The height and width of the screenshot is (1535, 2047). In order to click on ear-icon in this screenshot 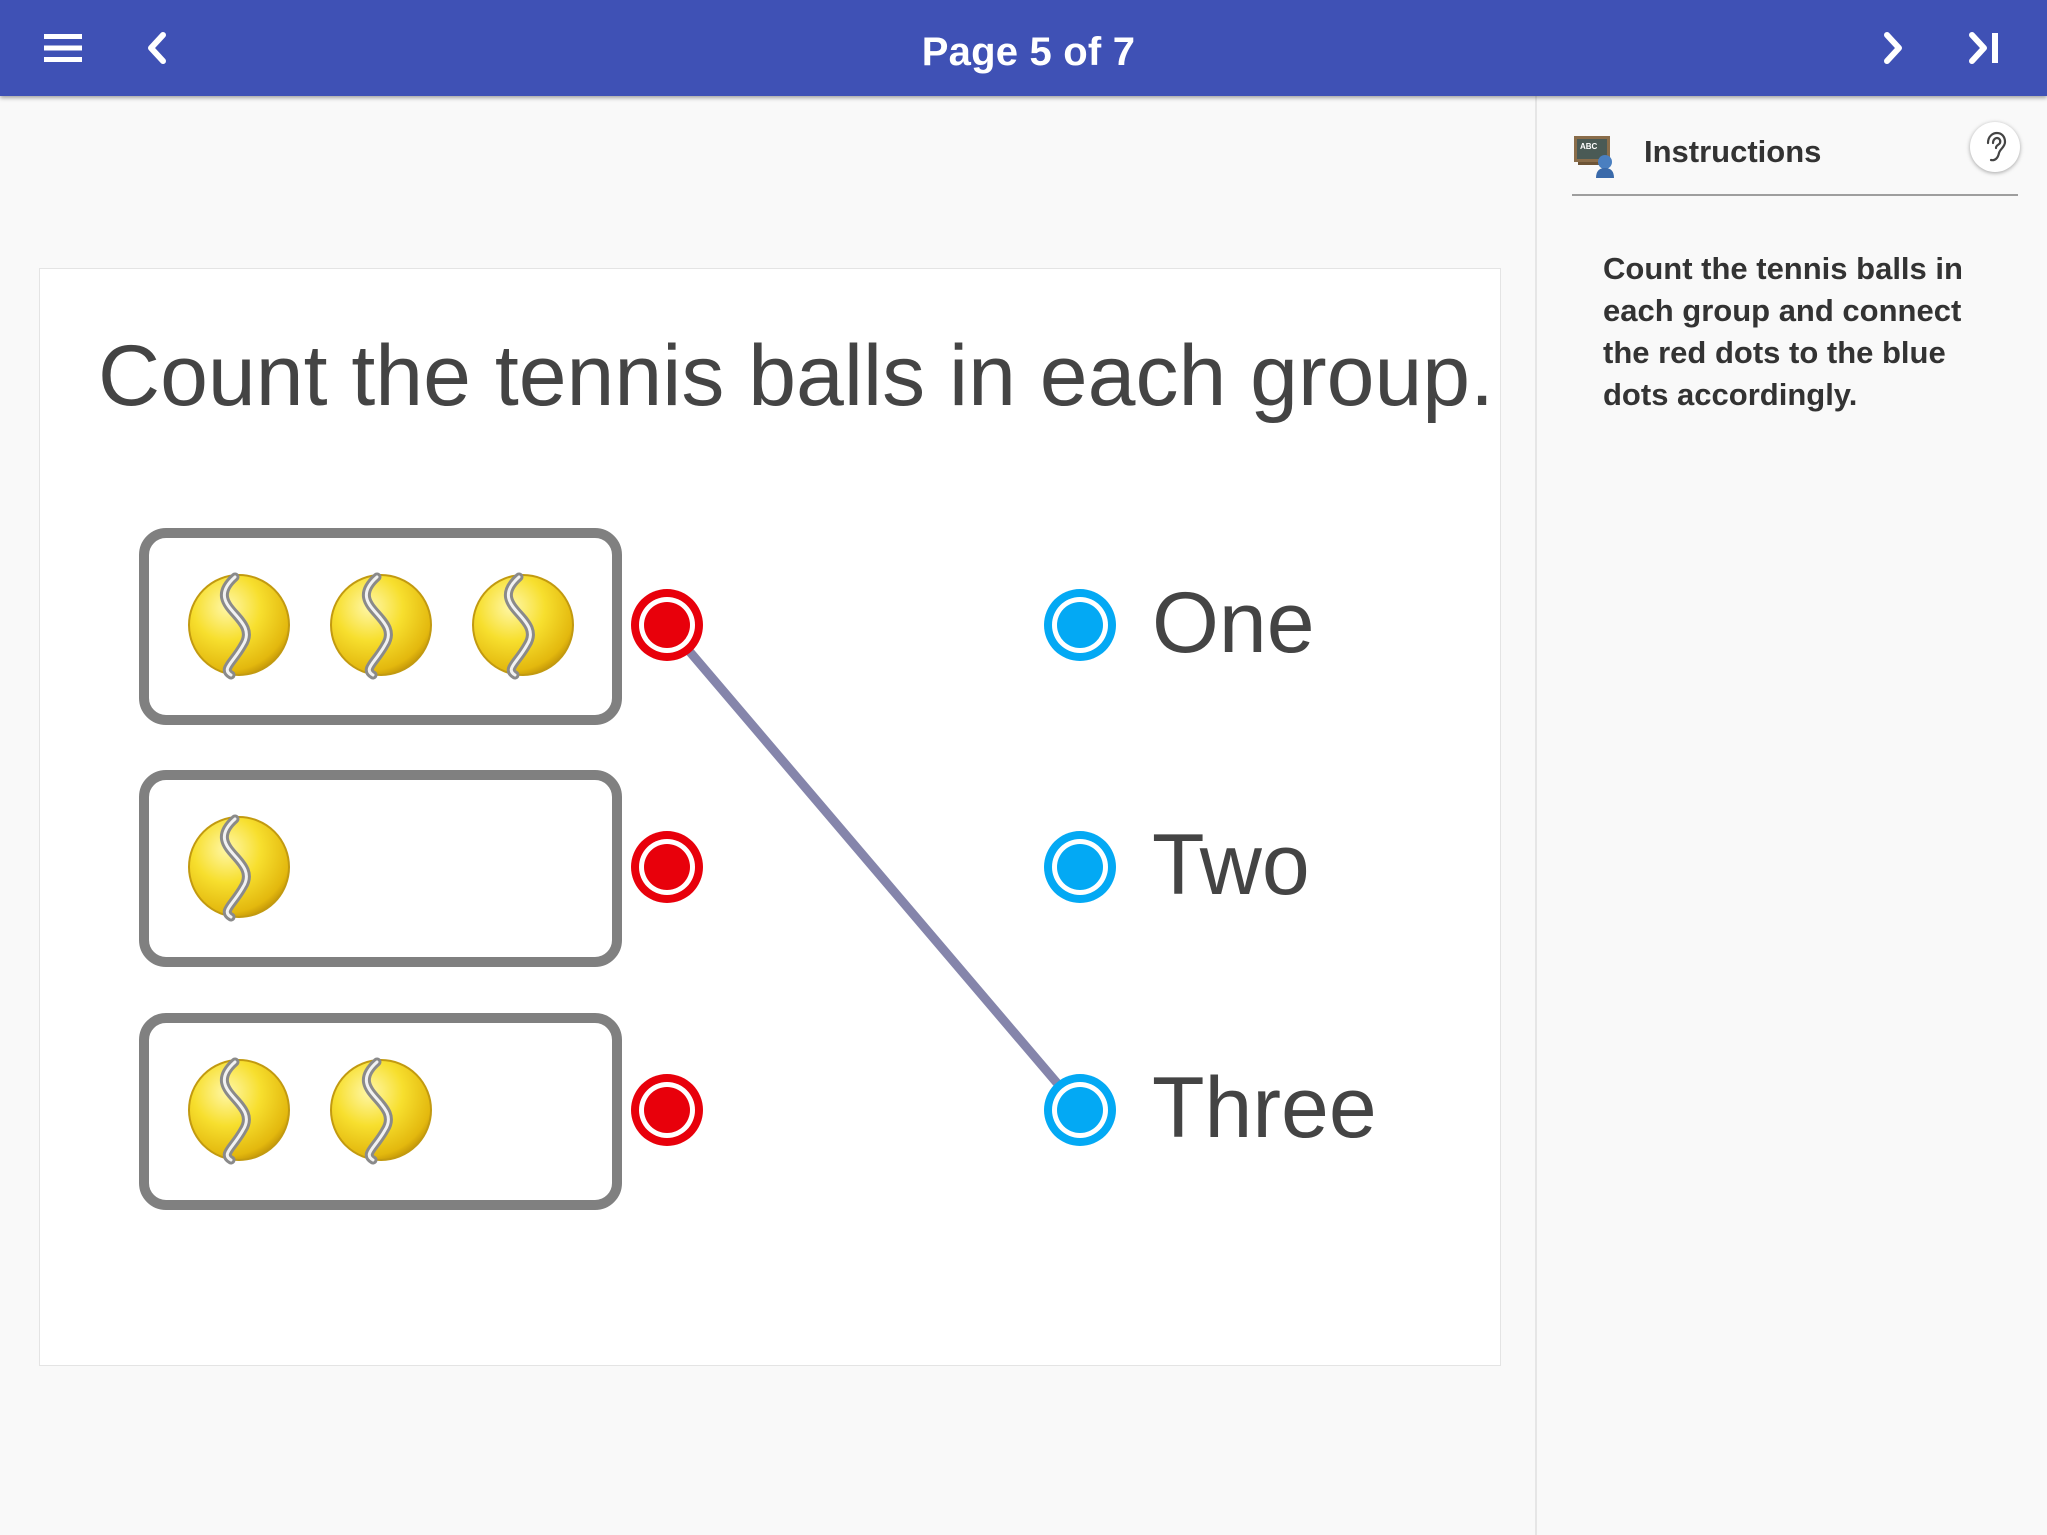, I will do `click(1996, 146)`.